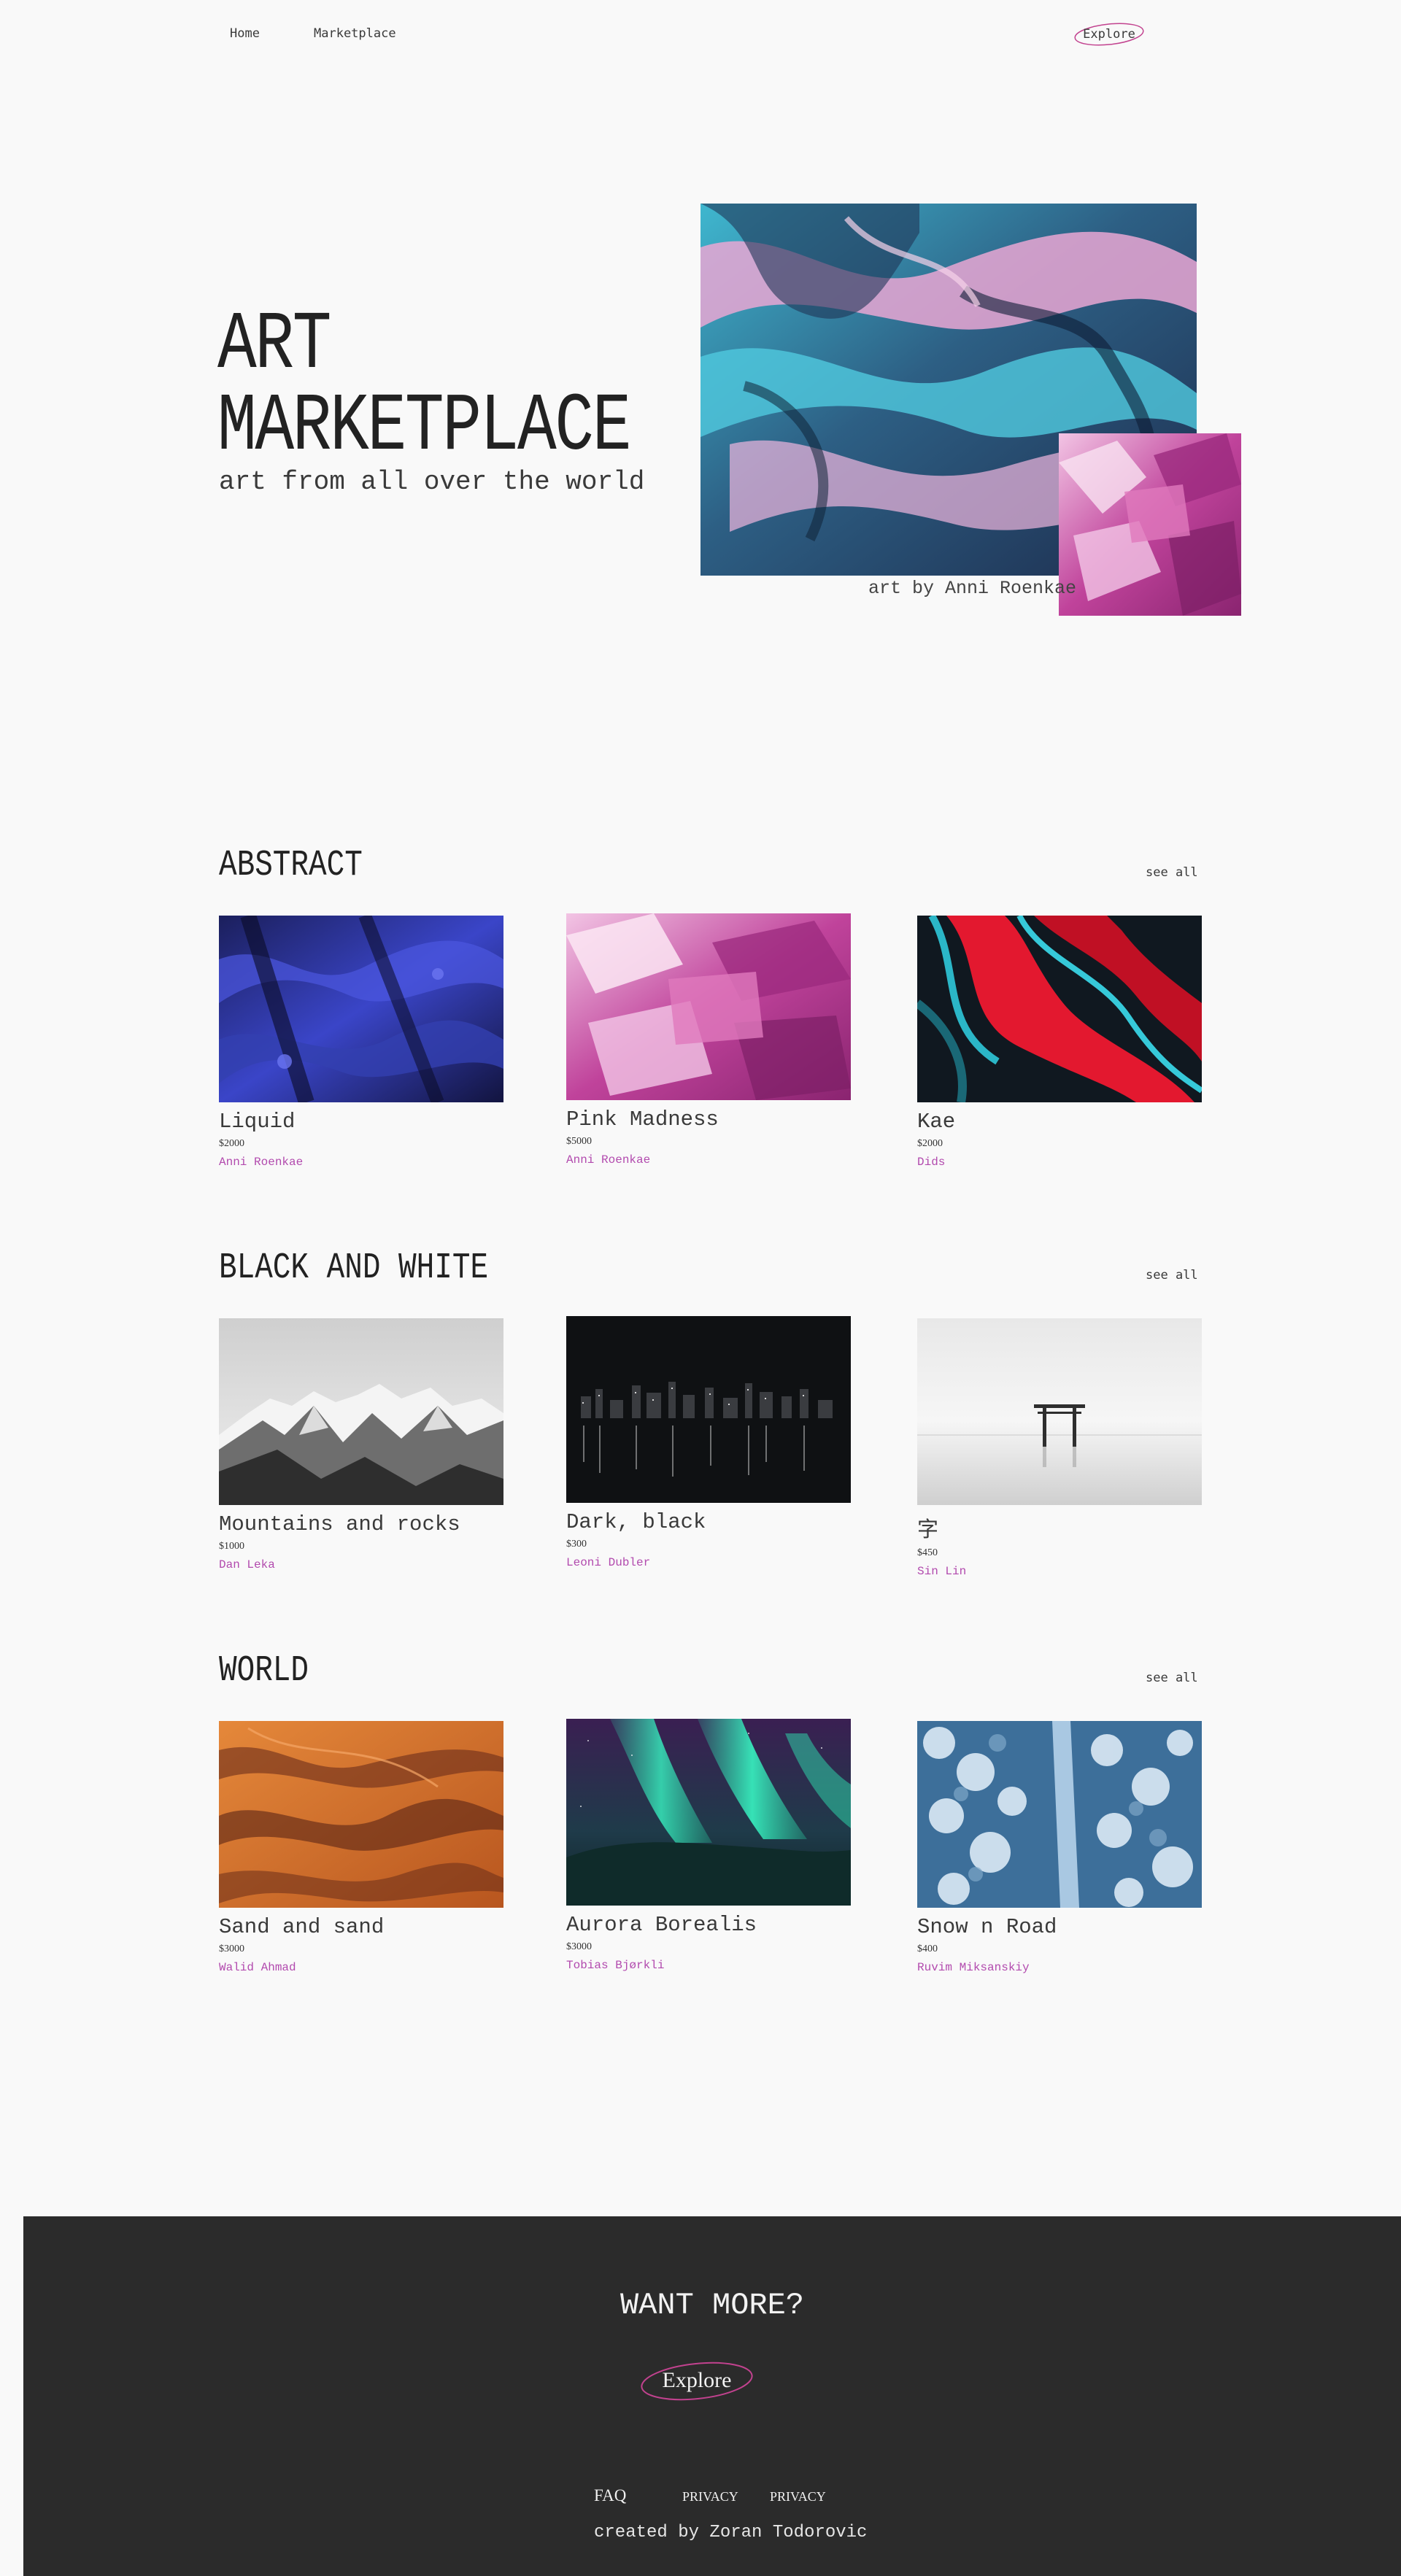  What do you see at coordinates (708, 1409) in the screenshot?
I see `night-city-skyline-photo-image` at bounding box center [708, 1409].